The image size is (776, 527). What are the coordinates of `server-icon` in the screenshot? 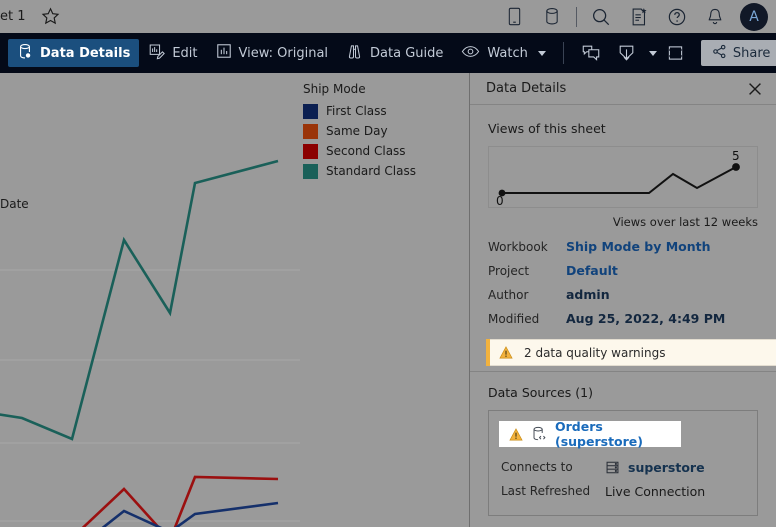 It's located at (612, 467).